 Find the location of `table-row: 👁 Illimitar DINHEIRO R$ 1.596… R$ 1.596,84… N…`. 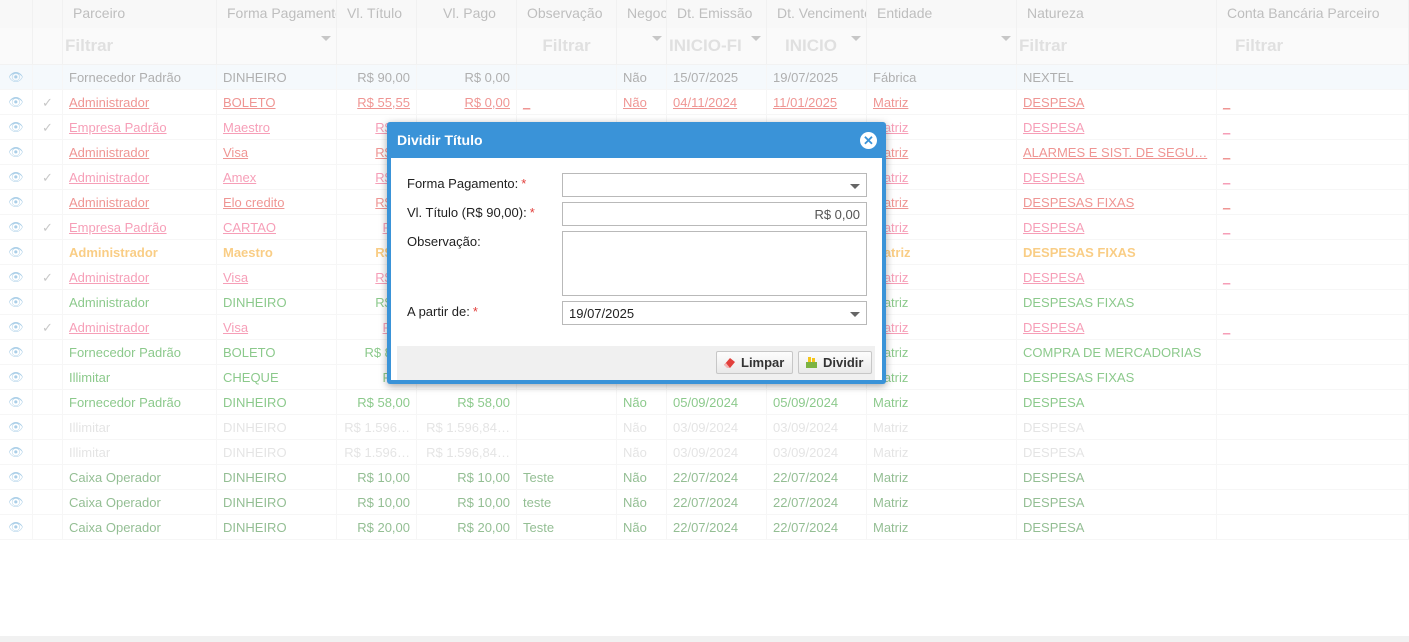

table-row: 👁 Illimitar DINHEIRO R$ 1.596… R$ 1.596,84… N… is located at coordinates (704, 452).